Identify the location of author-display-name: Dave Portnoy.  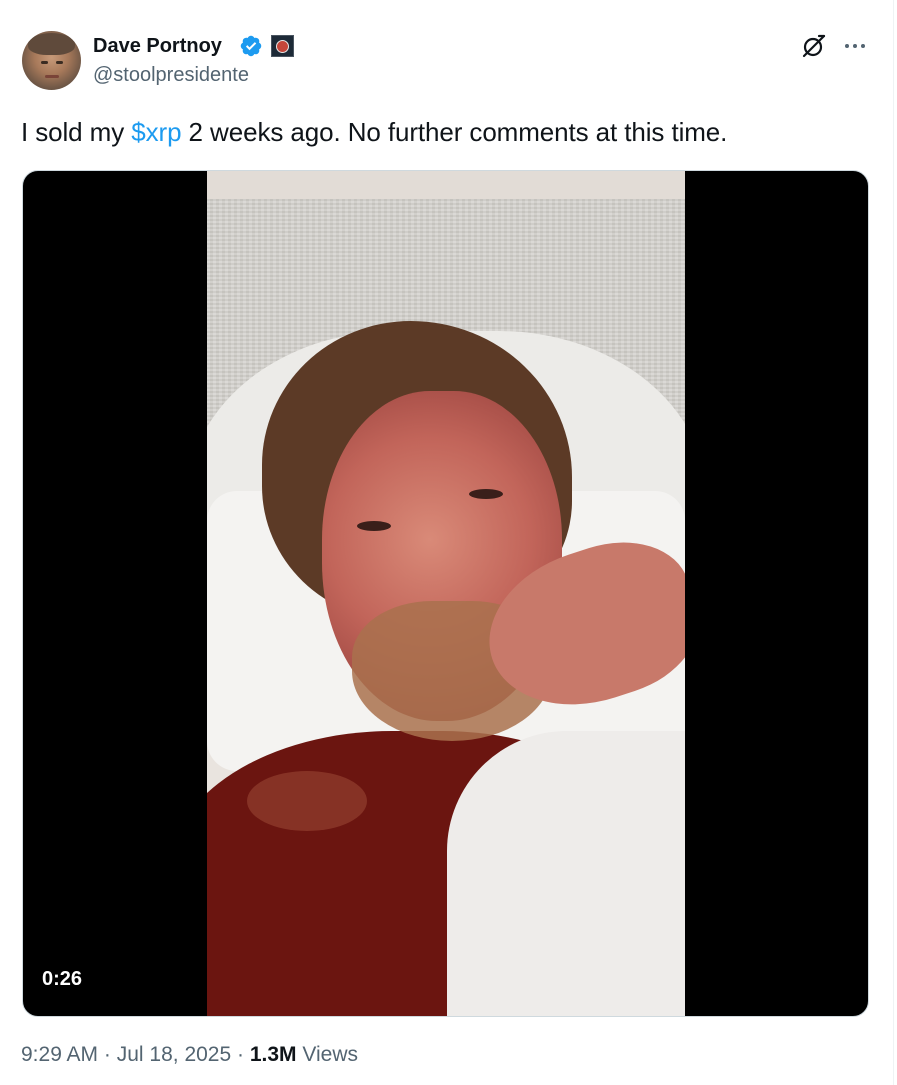
(157, 46).